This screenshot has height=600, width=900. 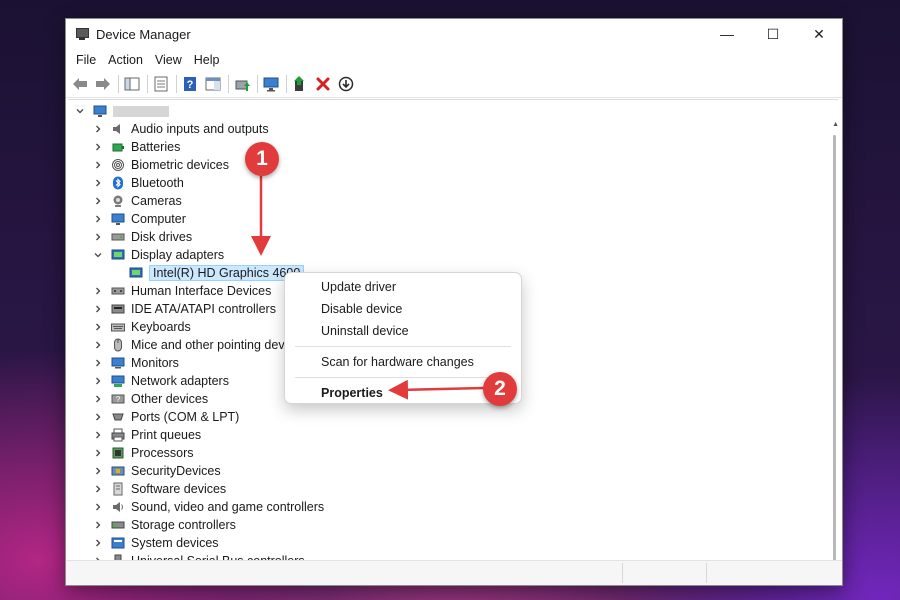 I want to click on battery-icon, so click(x=118, y=147).